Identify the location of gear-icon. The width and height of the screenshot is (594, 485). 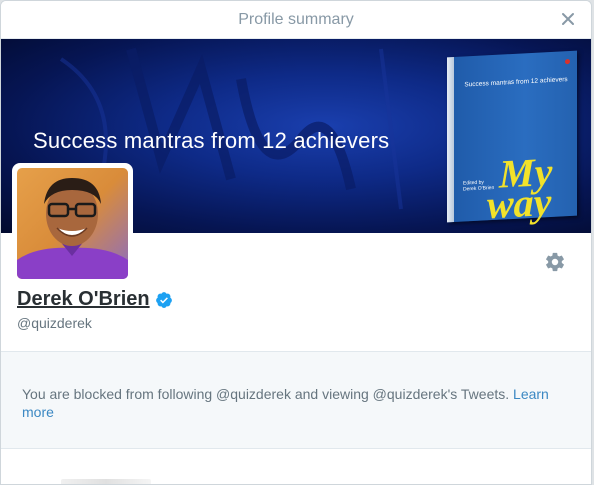
(555, 262).